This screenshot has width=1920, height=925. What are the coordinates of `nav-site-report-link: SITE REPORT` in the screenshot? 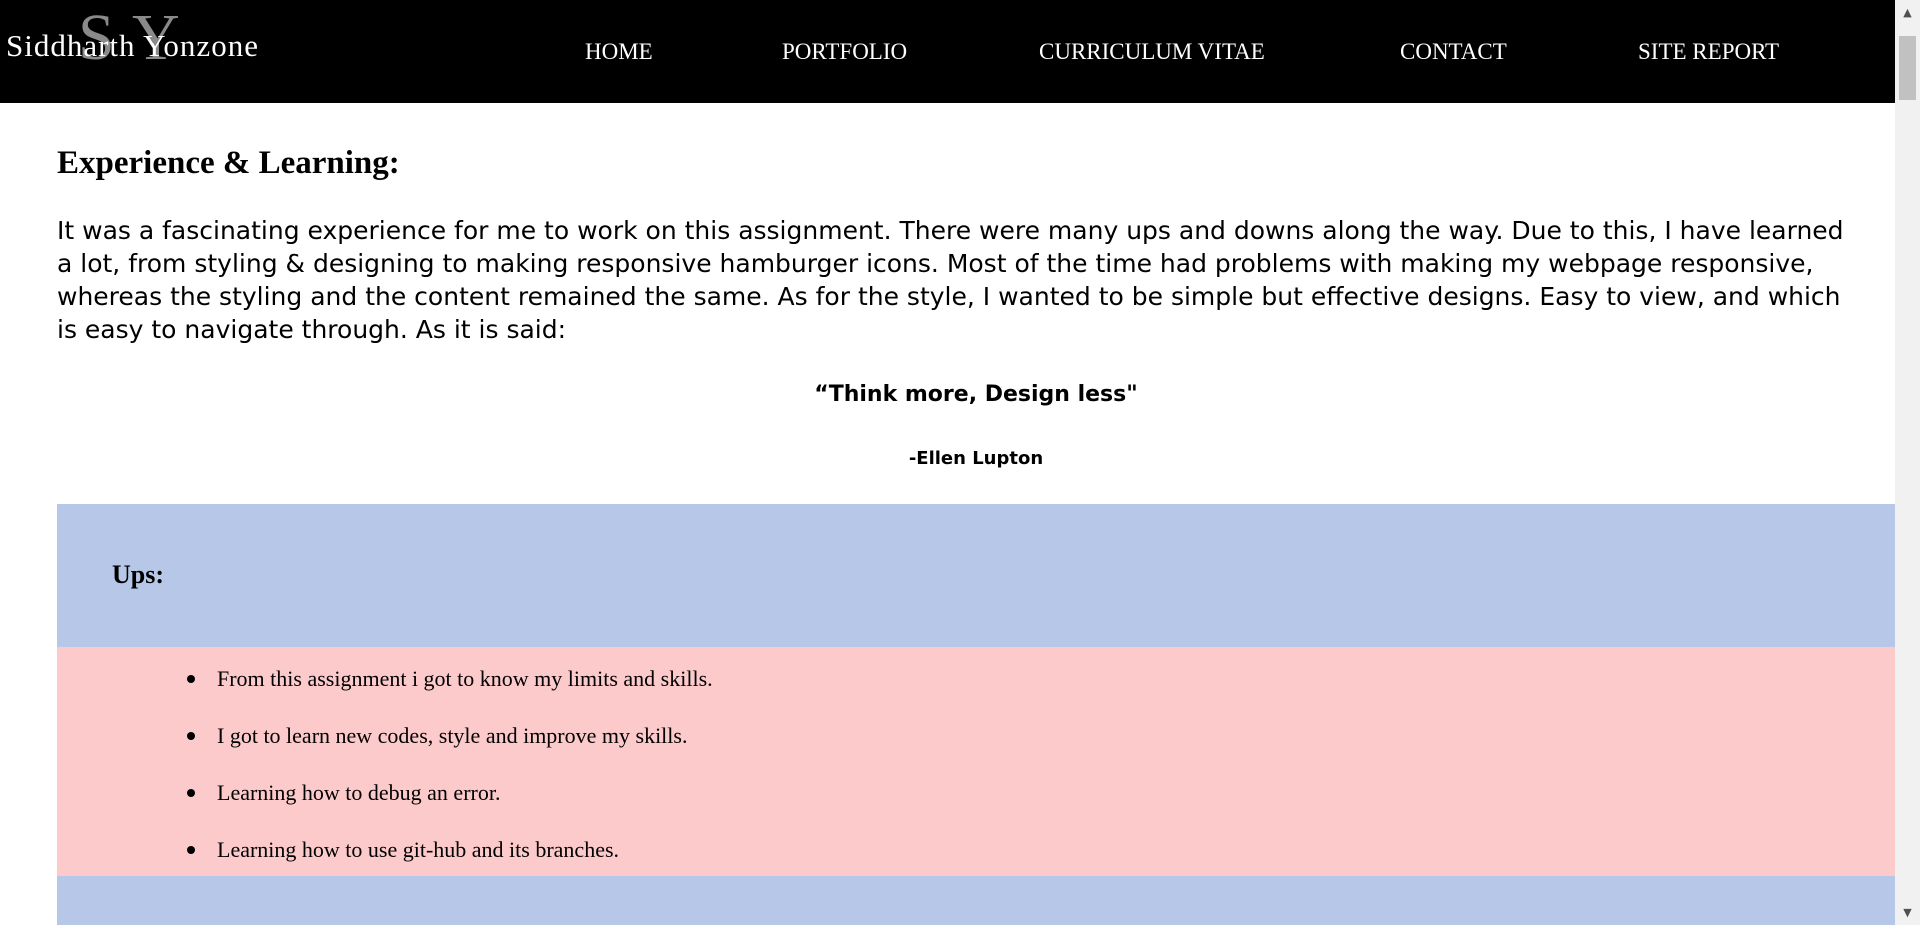 It's located at (1708, 52).